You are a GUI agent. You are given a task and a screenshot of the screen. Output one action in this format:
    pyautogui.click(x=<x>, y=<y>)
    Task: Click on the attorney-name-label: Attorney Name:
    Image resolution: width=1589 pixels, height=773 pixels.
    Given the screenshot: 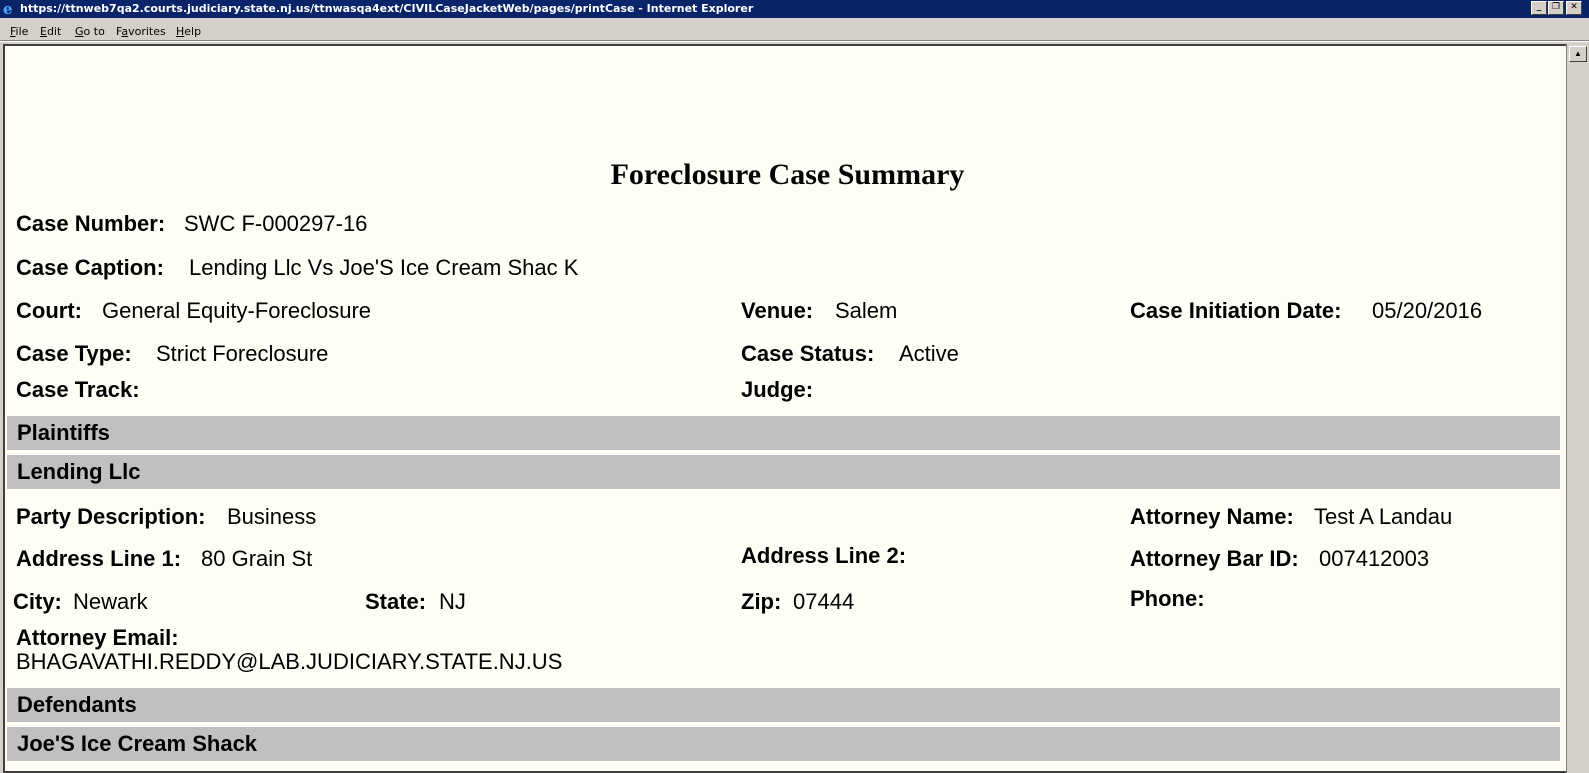 What is the action you would take?
    pyautogui.click(x=1212, y=516)
    